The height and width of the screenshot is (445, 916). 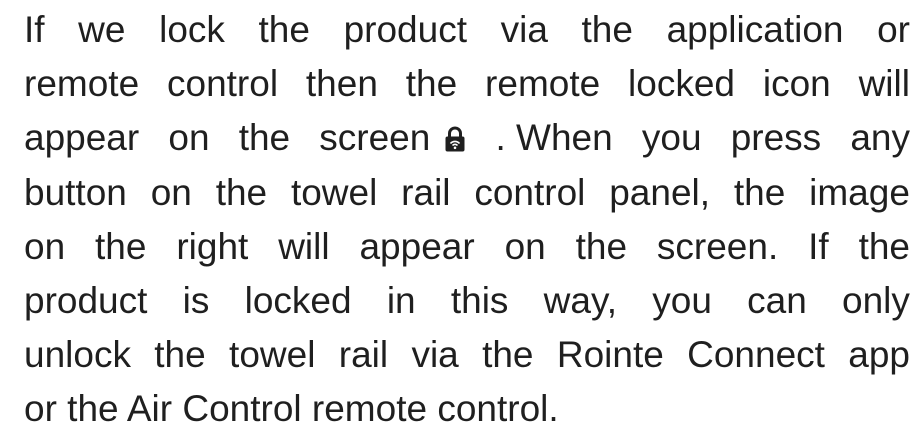 I want to click on word: screen, so click(x=375, y=138).